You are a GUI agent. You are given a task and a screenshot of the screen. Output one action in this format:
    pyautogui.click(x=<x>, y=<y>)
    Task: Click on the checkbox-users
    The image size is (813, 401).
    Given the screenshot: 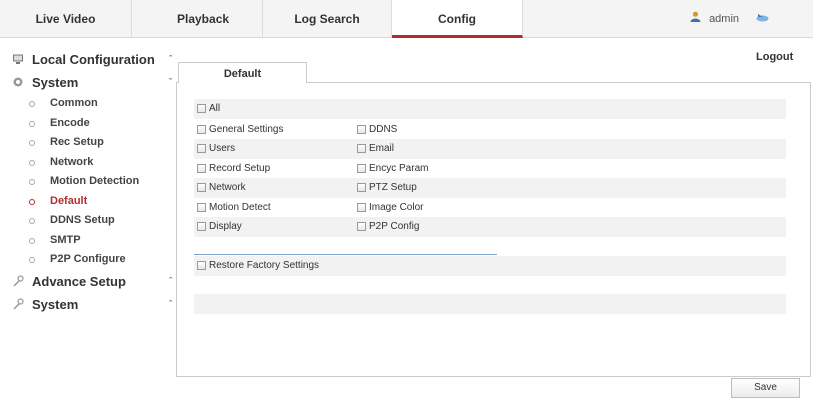 What is the action you would take?
    pyautogui.click(x=201, y=148)
    